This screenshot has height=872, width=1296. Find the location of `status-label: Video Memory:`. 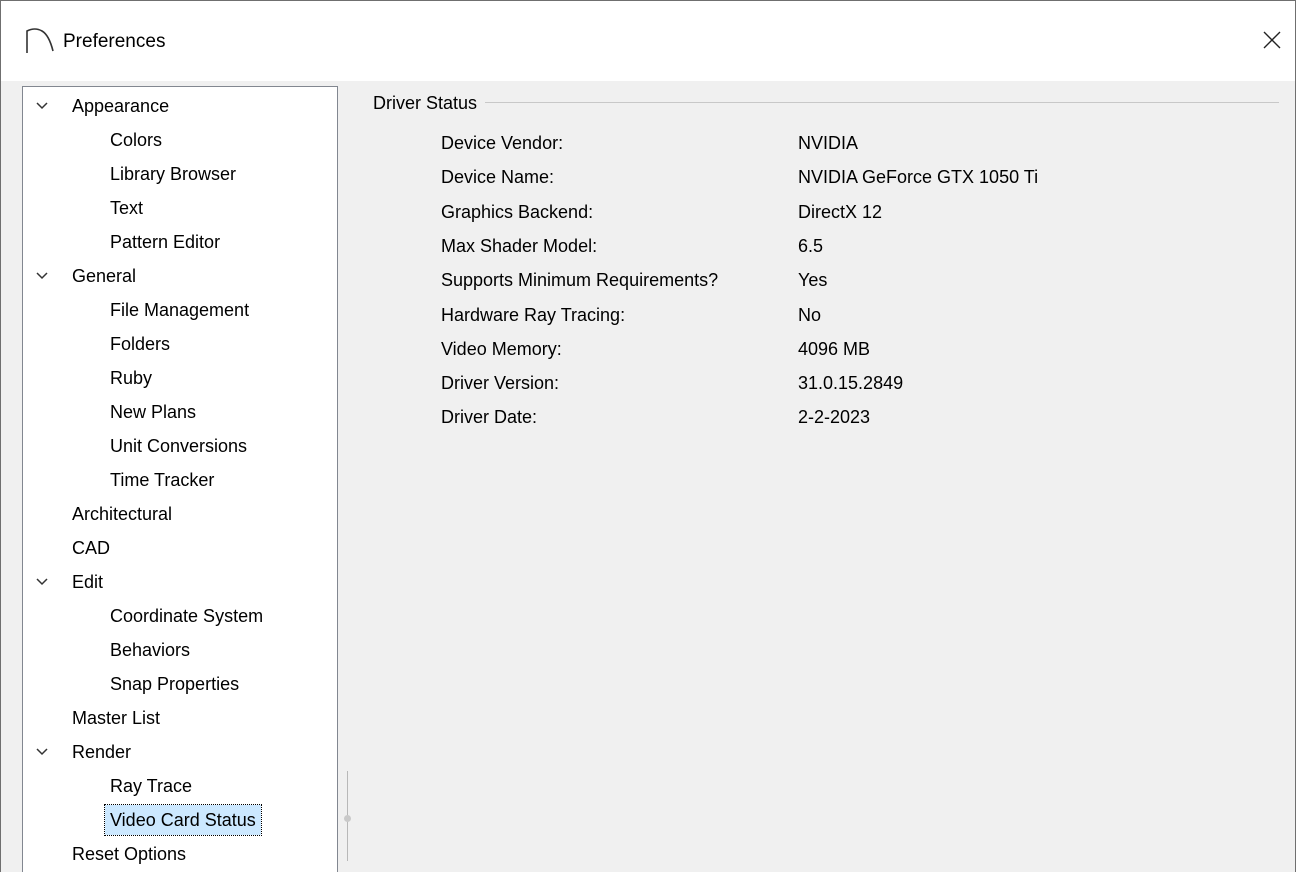

status-label: Video Memory: is located at coordinates (501, 348).